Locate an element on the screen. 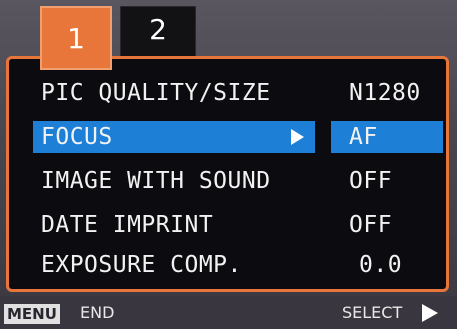 This screenshot has height=329, width=457. menu-item-label: EXPOSURE COMP. is located at coordinates (141, 265).